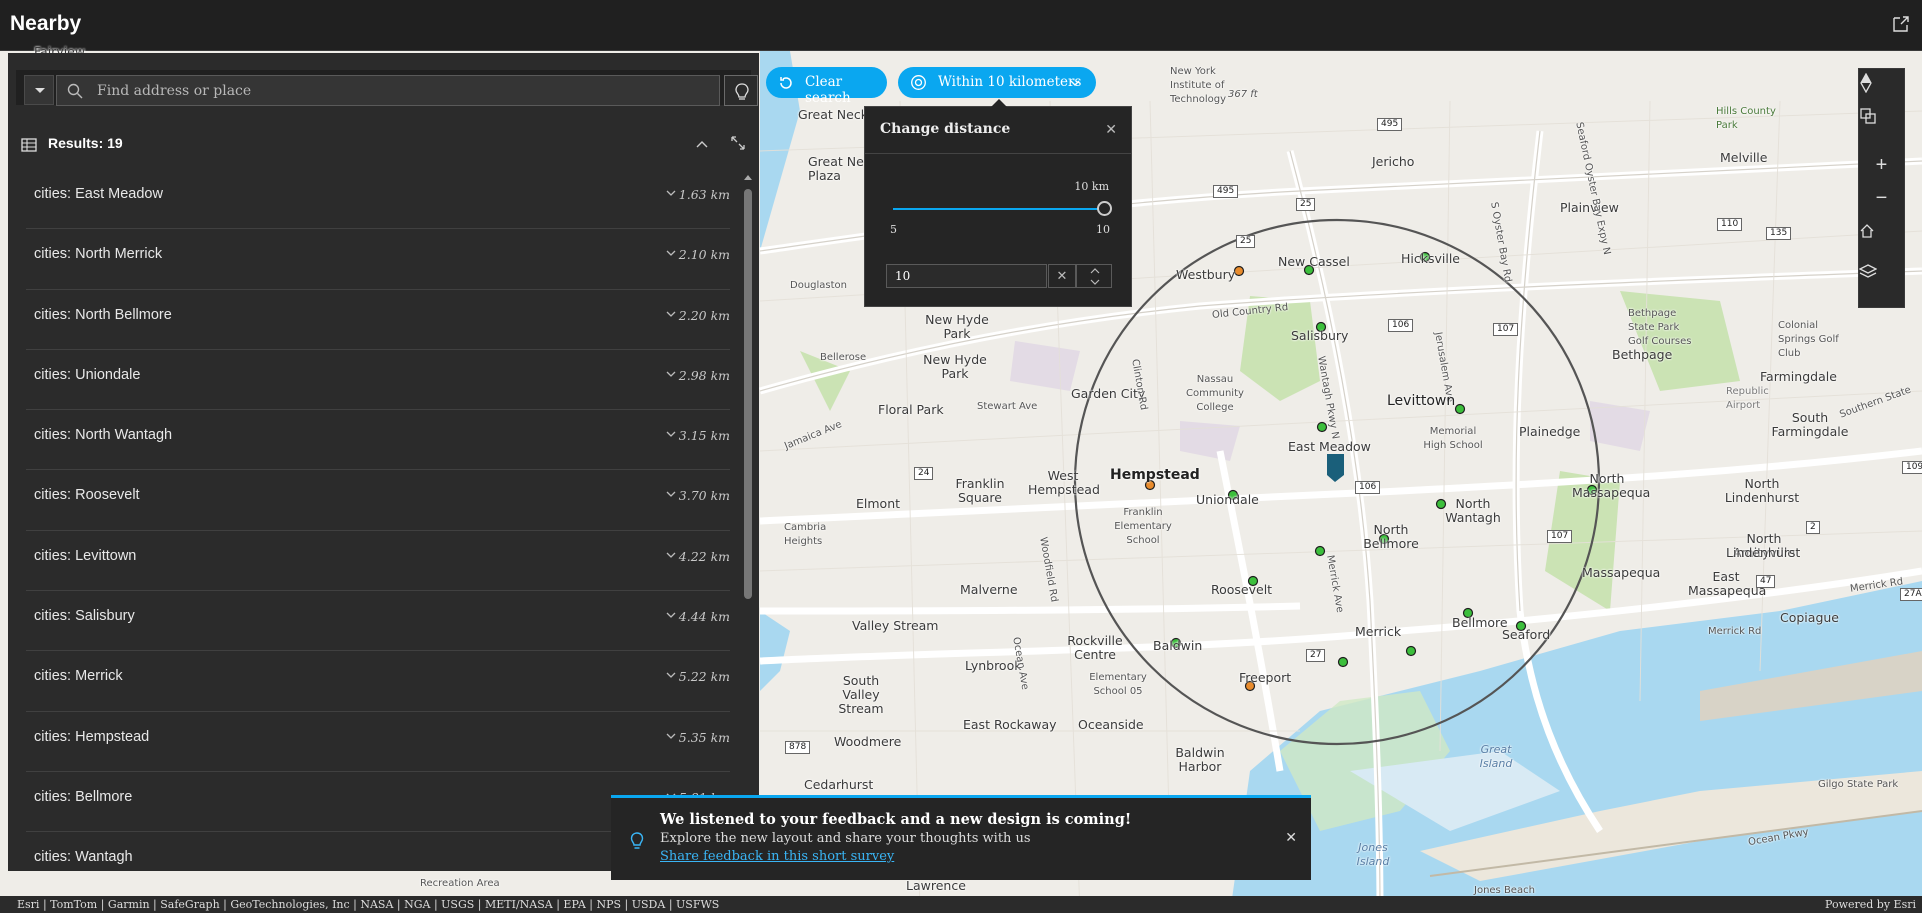 Image resolution: width=1922 pixels, height=913 pixels. I want to click on route-shield: 106, so click(1368, 487).